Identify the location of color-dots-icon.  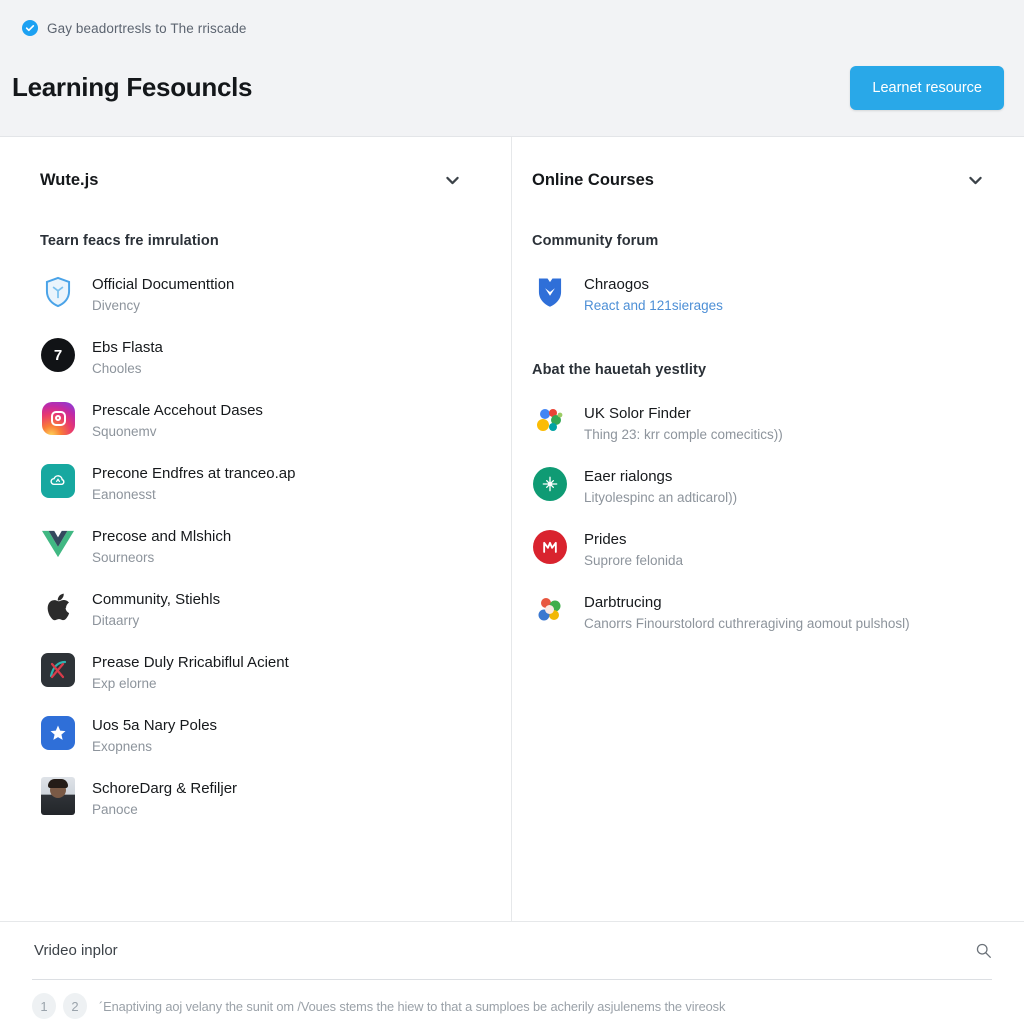
(550, 421).